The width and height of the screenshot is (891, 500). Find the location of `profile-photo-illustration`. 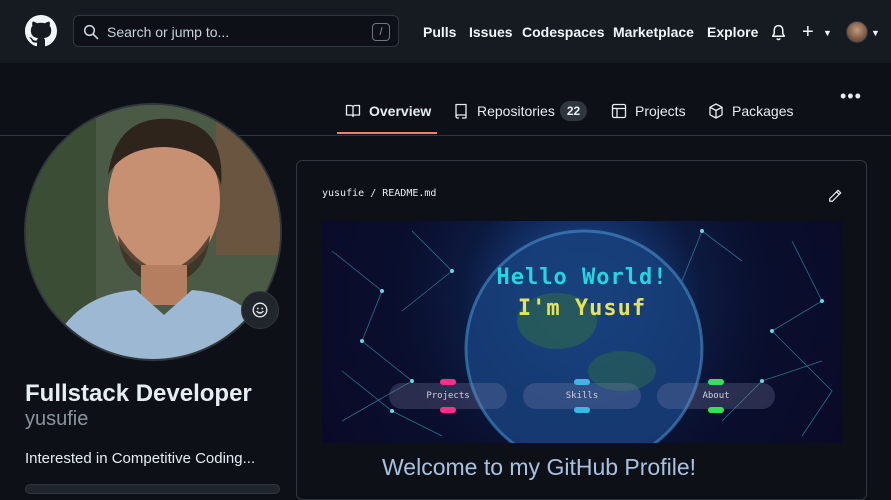

profile-photo-illustration is located at coordinates (153, 232).